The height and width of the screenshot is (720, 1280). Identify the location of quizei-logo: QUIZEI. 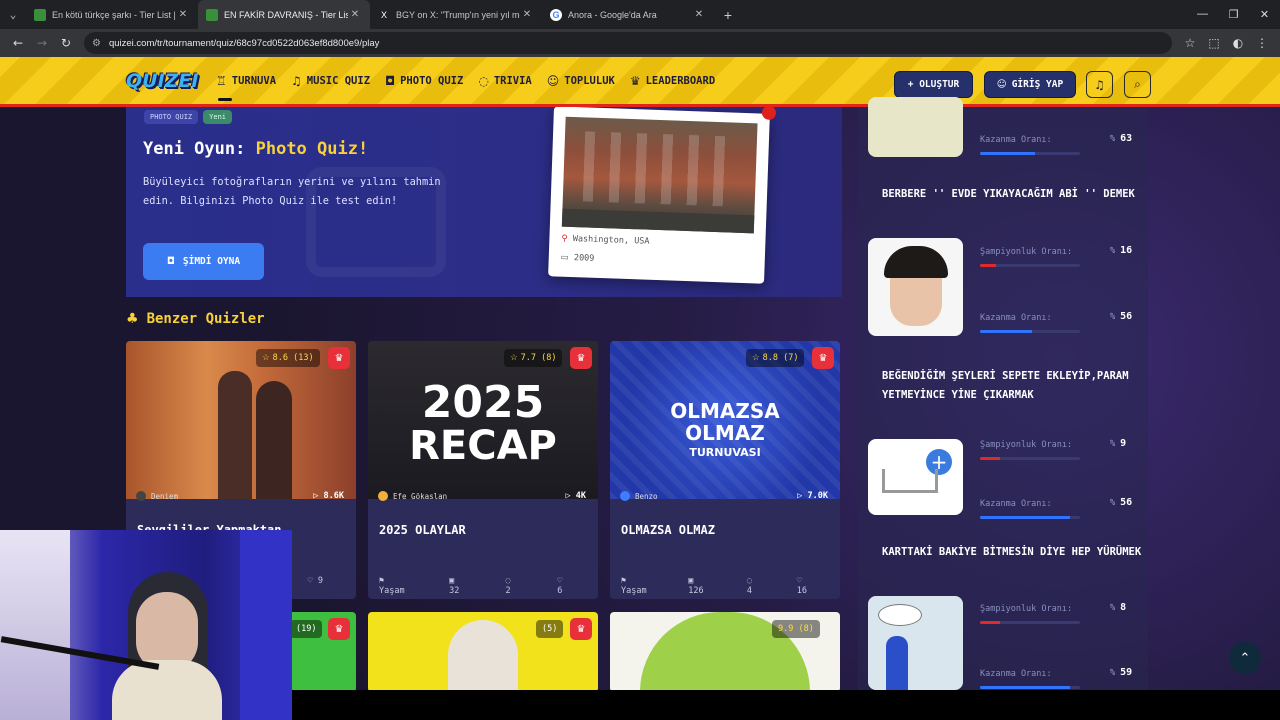
(162, 81).